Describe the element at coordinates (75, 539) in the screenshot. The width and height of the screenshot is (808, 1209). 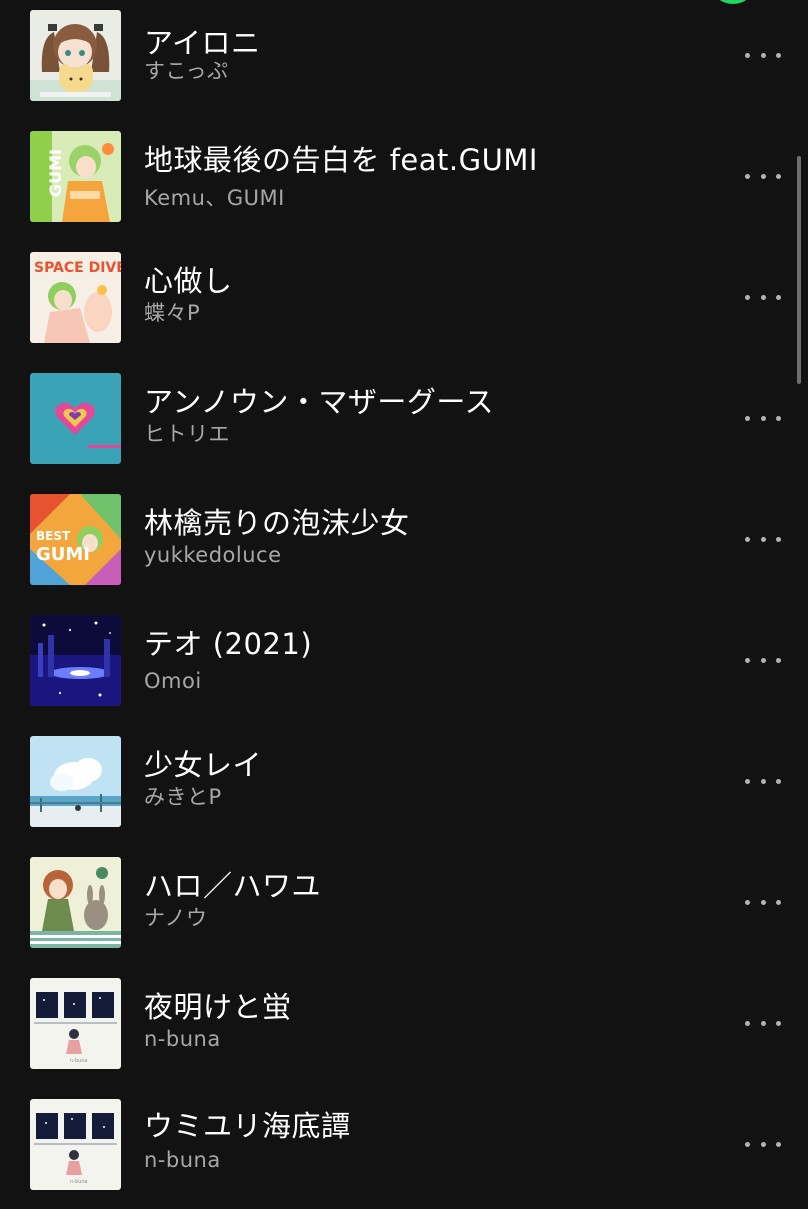
I see `album-art: BEST GUMI` at that location.